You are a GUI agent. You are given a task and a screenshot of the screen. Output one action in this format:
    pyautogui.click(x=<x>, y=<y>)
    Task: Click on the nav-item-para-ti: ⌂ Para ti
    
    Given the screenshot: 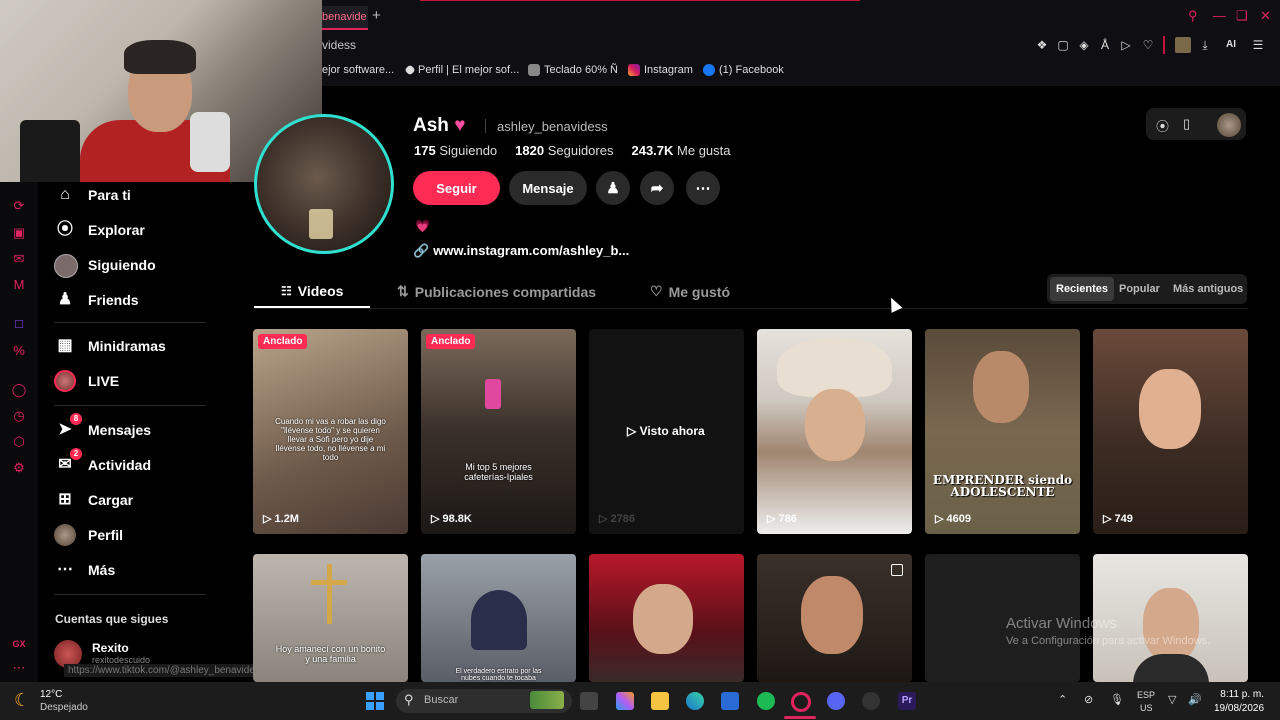 What is the action you would take?
    pyautogui.click(x=92, y=195)
    